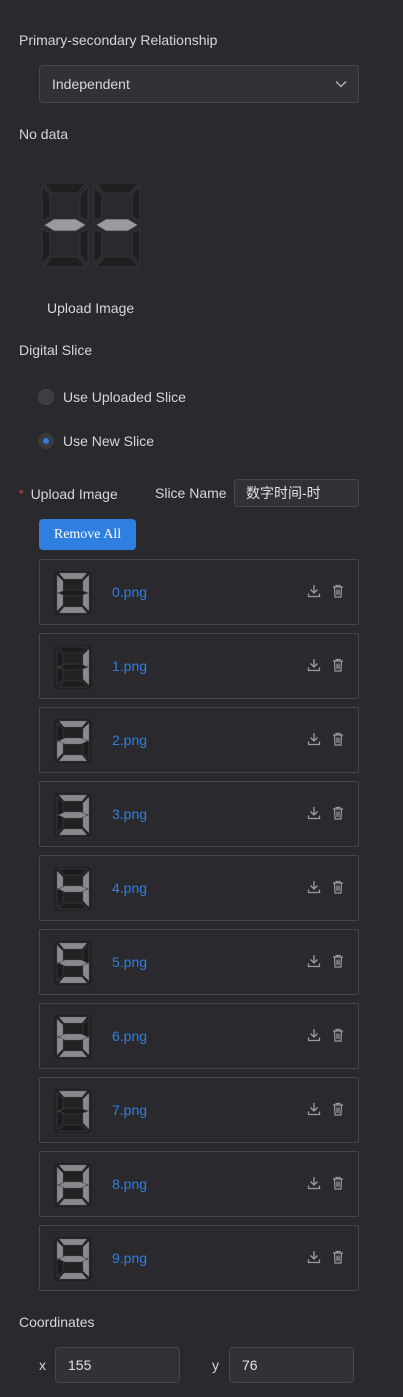 The height and width of the screenshot is (1397, 403). I want to click on file-item: 2.png, so click(199, 740).